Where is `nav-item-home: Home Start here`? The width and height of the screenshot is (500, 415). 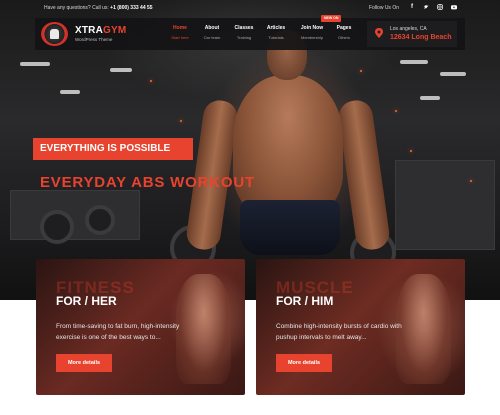
nav-item-home: Home Start here is located at coordinates (180, 32).